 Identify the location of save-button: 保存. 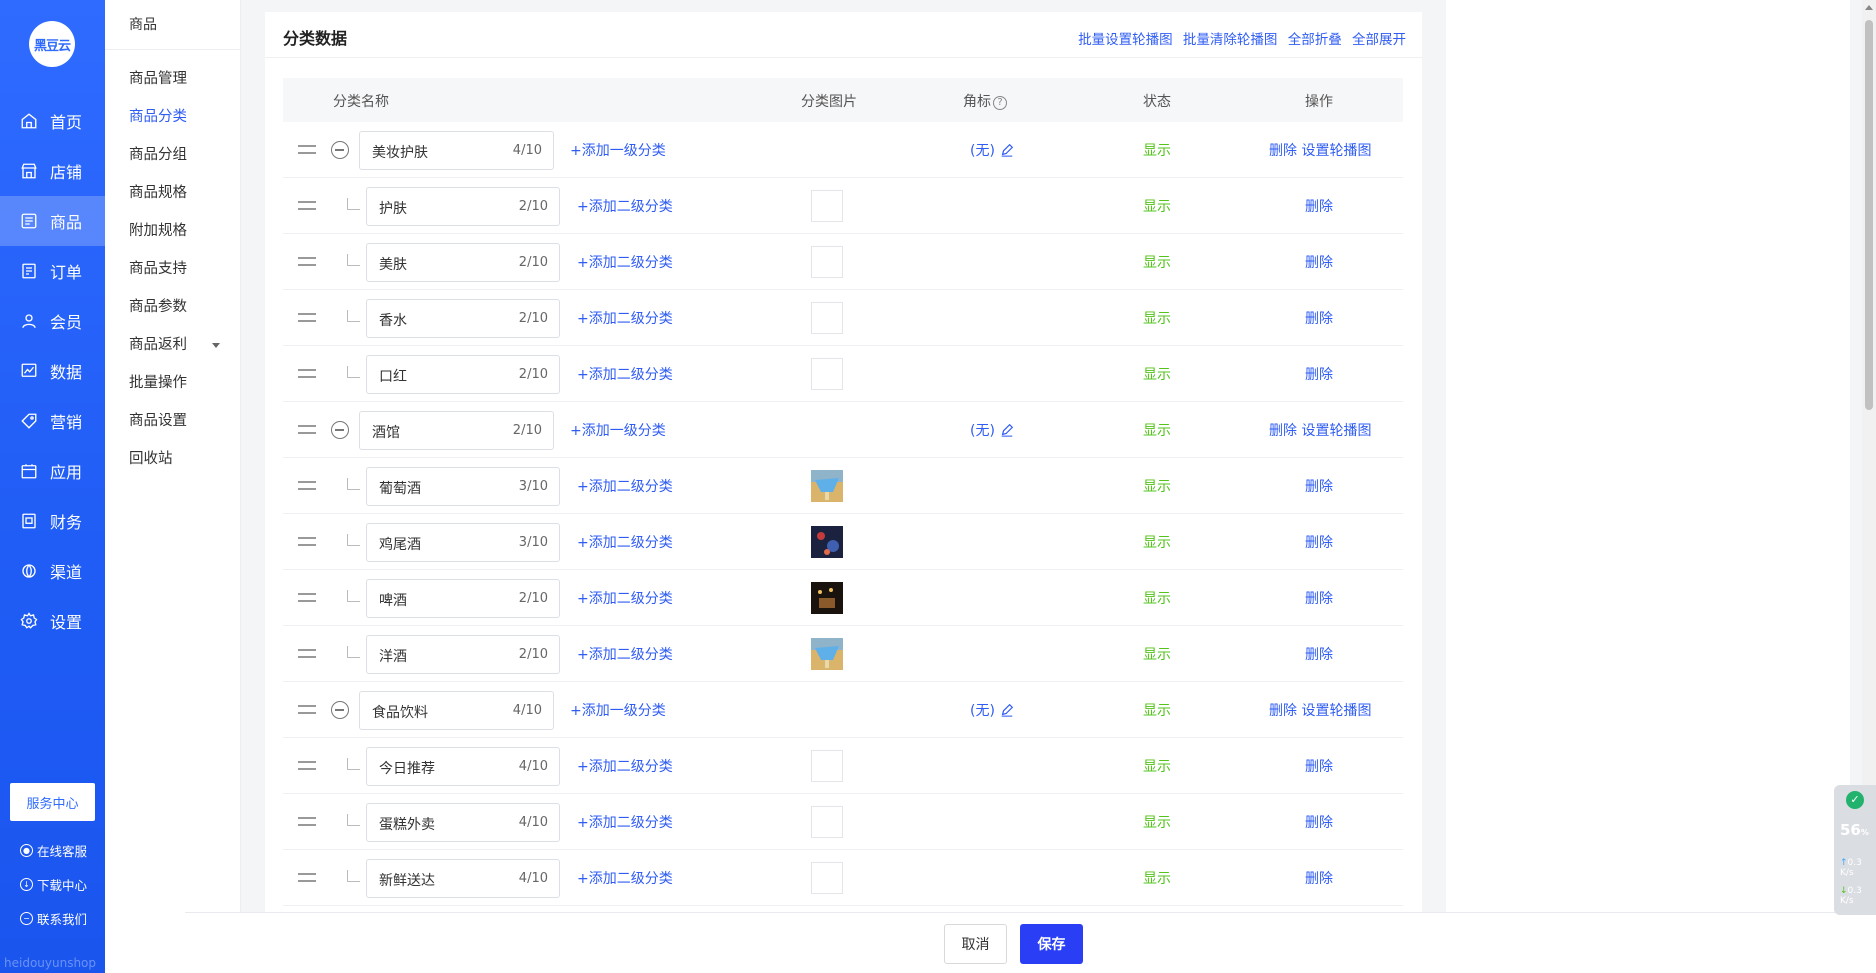
(1051, 944).